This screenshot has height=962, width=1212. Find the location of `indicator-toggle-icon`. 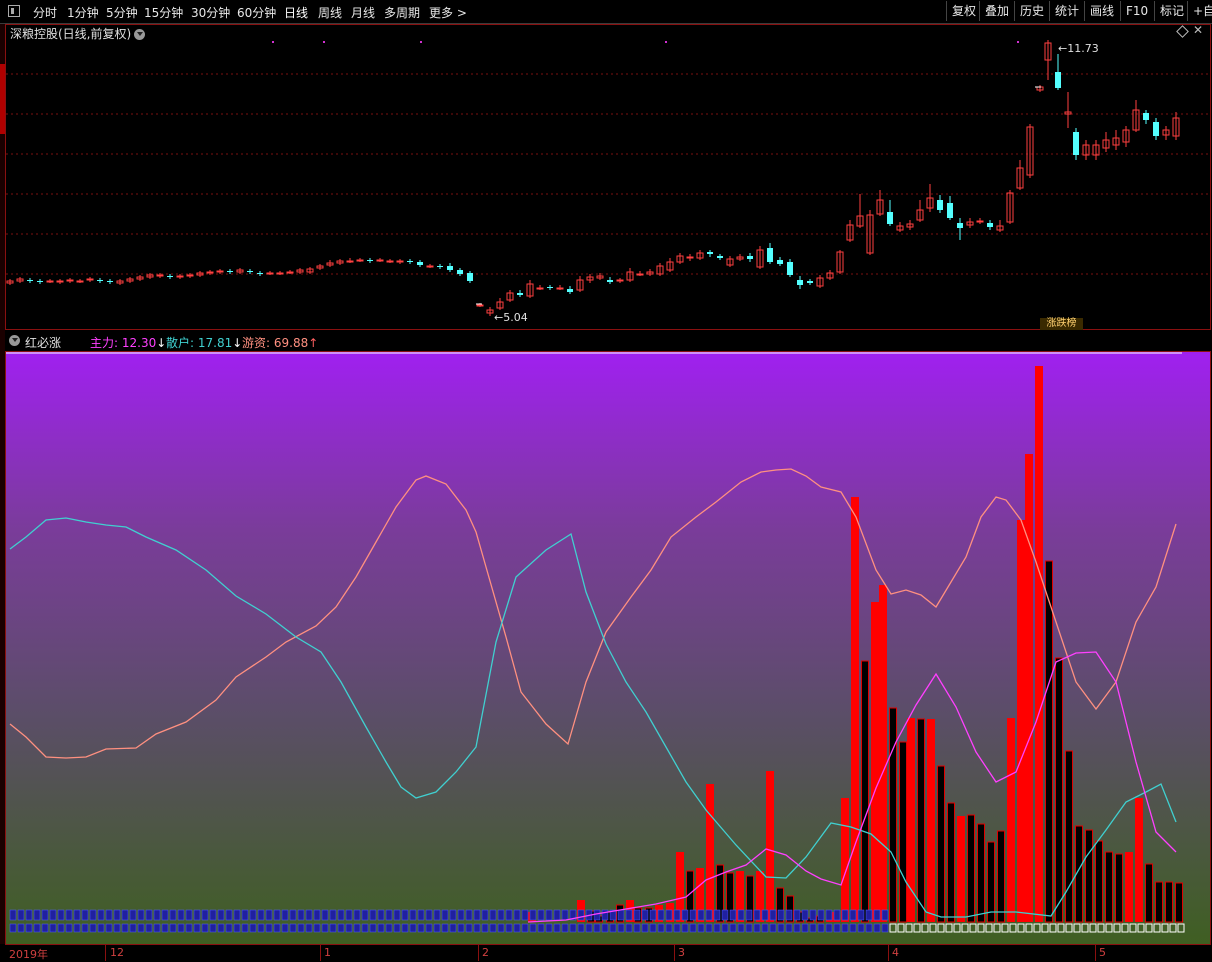

indicator-toggle-icon is located at coordinates (14, 340).